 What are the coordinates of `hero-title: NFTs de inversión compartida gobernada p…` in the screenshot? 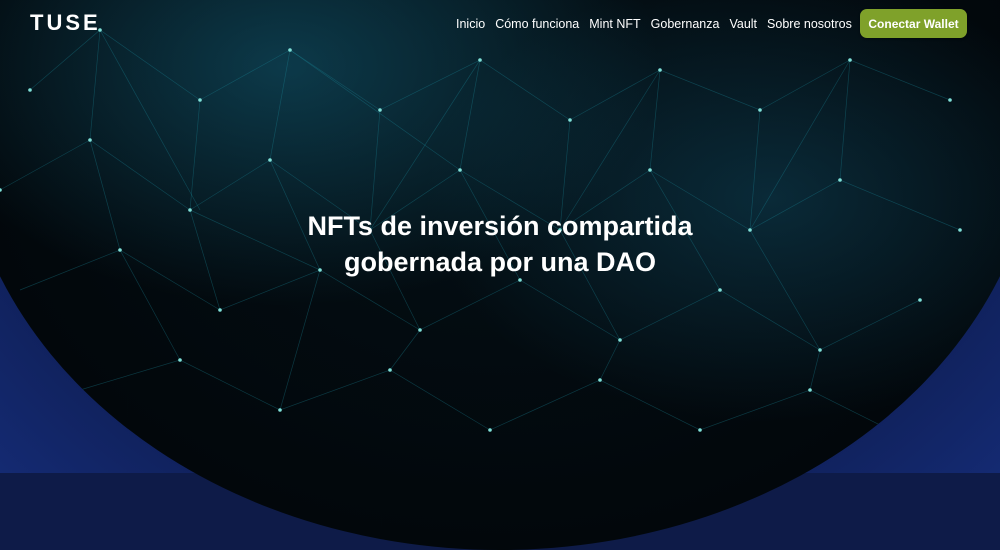 It's located at (500, 244).